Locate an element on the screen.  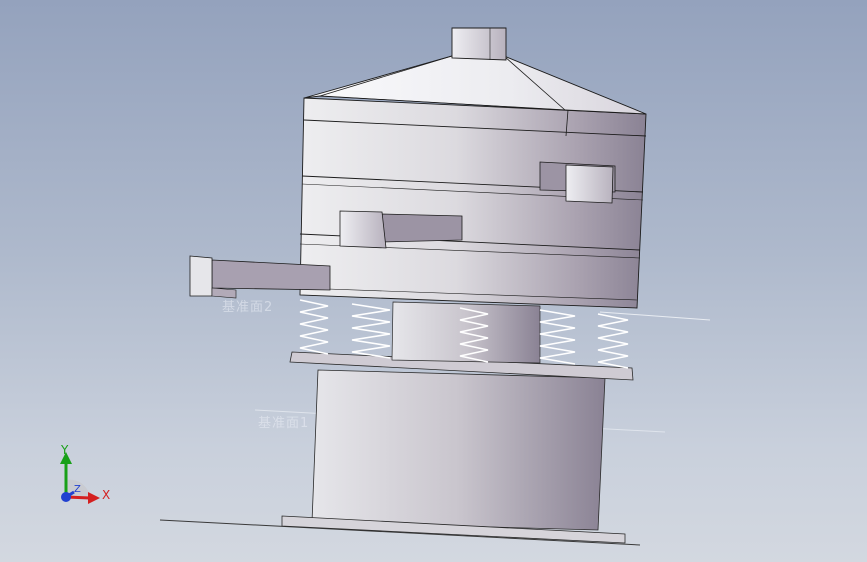
reference-plane-edge is located at coordinates (655, 316).